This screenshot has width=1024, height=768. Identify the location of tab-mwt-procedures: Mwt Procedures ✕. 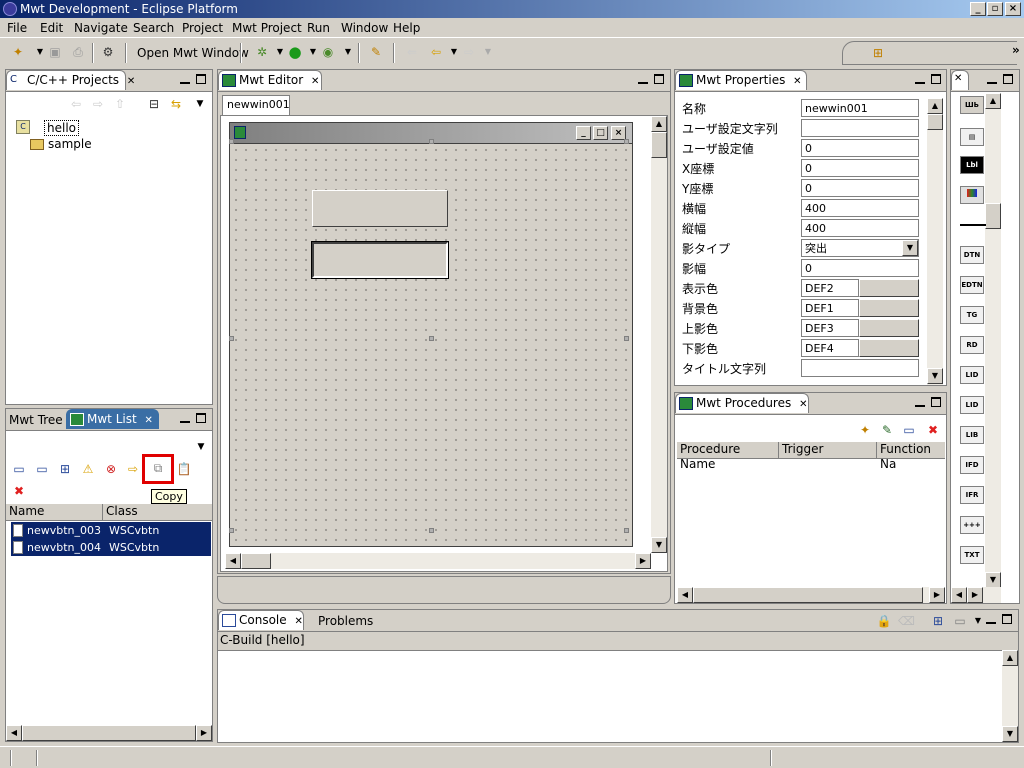
(742, 403).